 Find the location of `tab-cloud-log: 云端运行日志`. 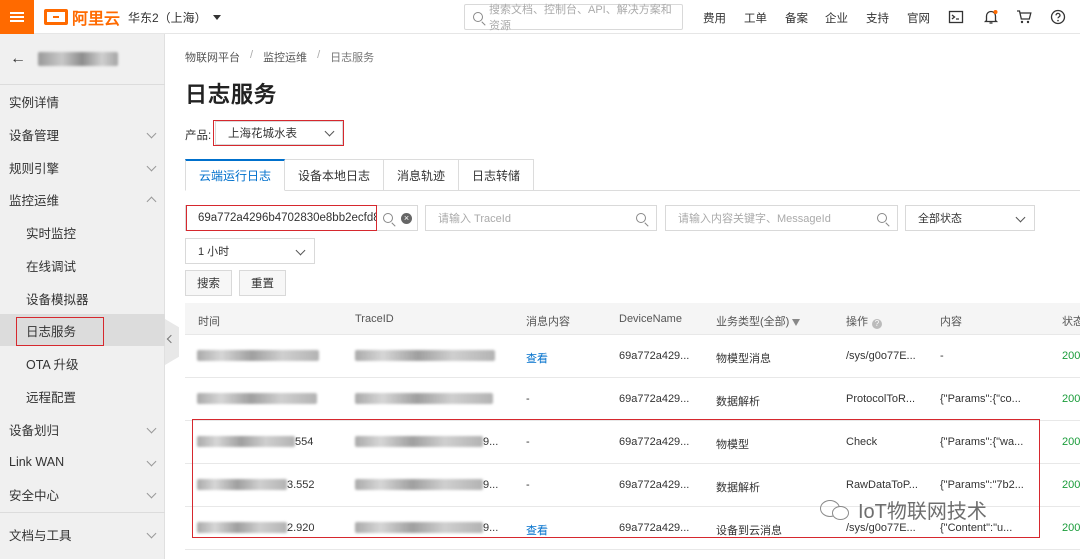

tab-cloud-log: 云端运行日志 is located at coordinates (235, 175).